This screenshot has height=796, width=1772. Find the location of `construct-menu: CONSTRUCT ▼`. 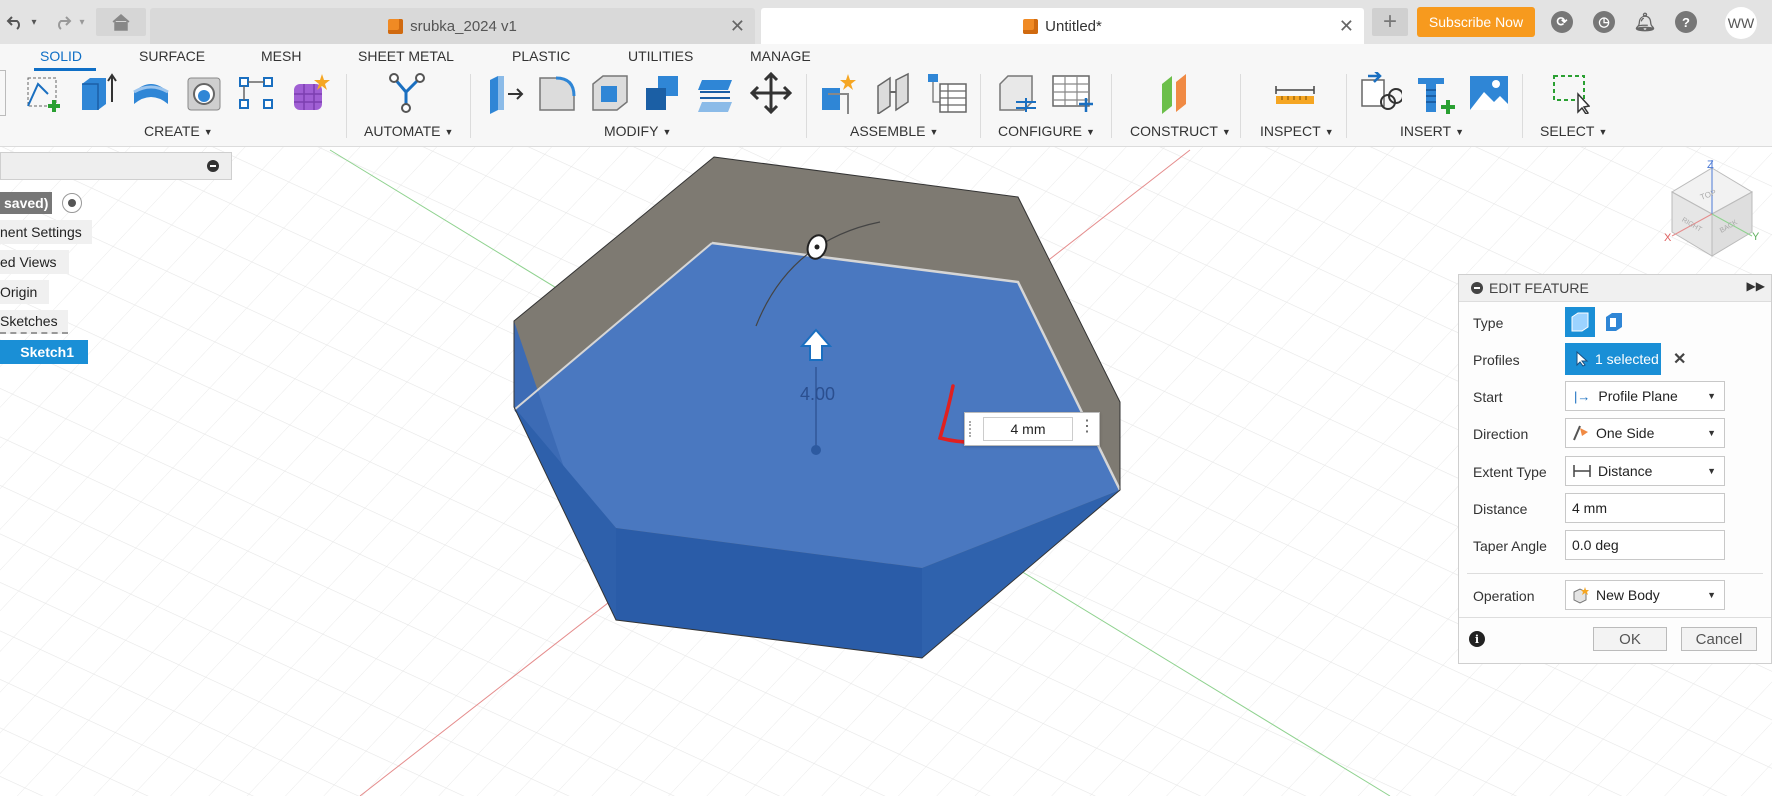

construct-menu: CONSTRUCT ▼ is located at coordinates (1180, 131).